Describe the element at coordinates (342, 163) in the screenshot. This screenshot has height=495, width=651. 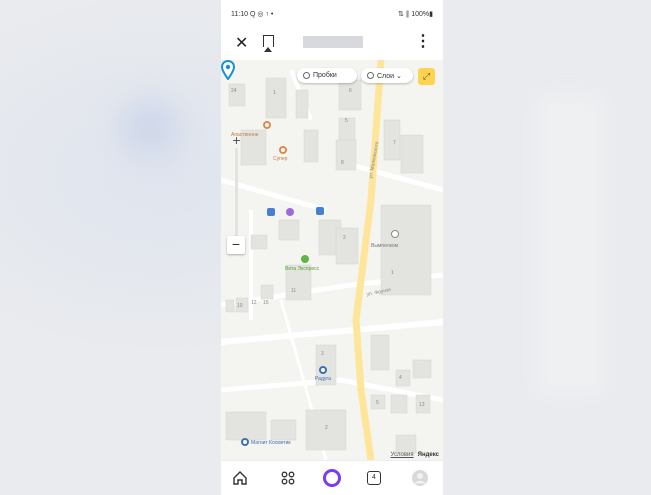
I see `house-number: 8` at that location.